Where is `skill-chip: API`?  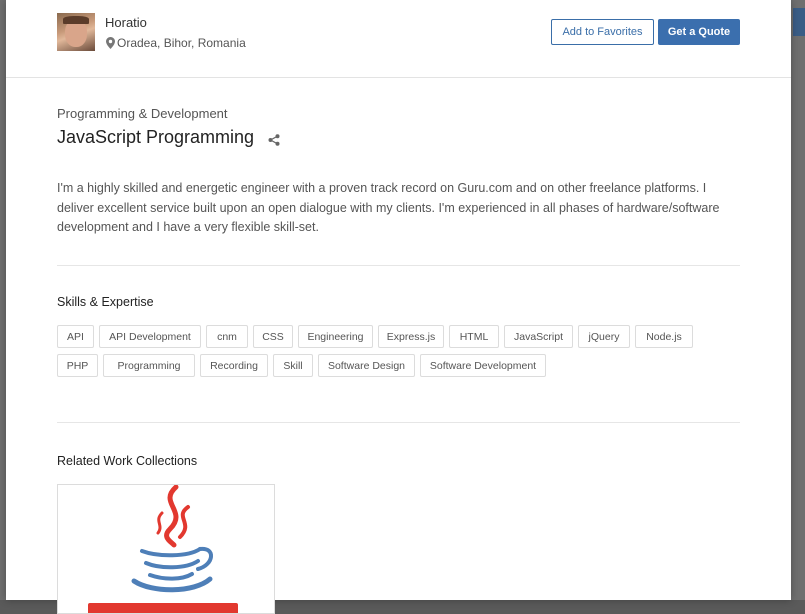 skill-chip: API is located at coordinates (75, 336).